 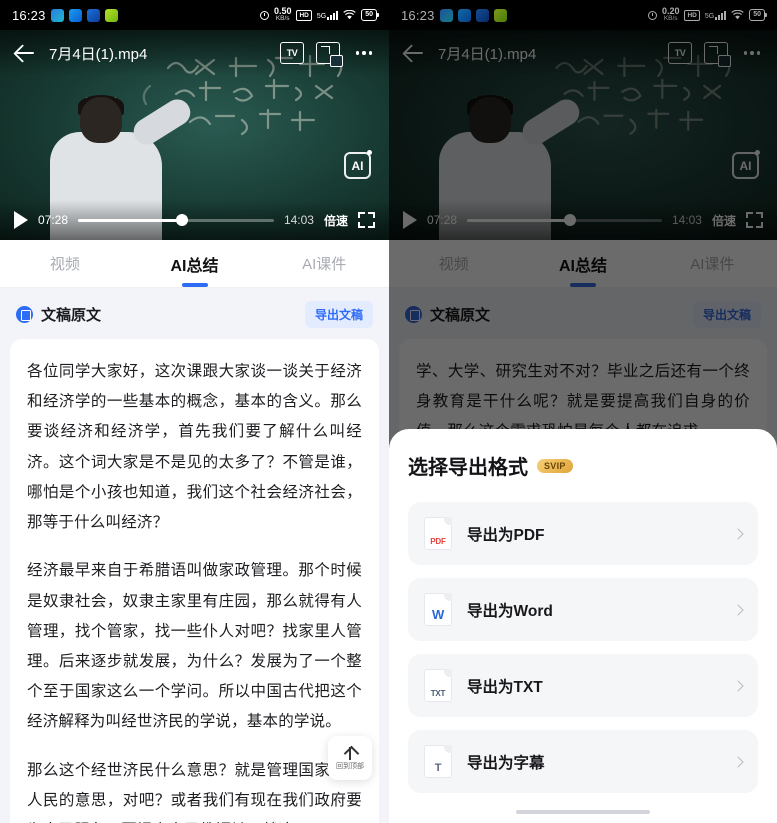 I want to click on tab-ai-courseware: AI课件, so click(x=324, y=263).